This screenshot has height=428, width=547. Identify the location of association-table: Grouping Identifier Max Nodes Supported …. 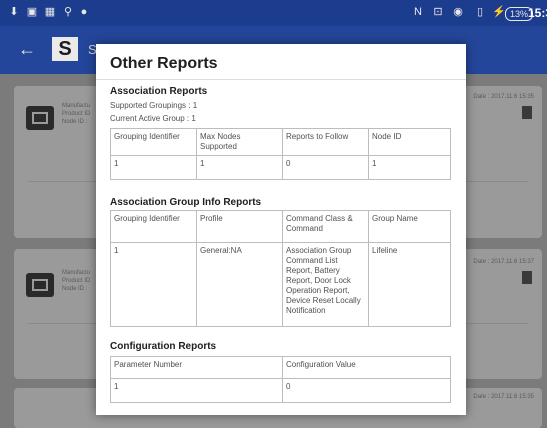
(280, 154).